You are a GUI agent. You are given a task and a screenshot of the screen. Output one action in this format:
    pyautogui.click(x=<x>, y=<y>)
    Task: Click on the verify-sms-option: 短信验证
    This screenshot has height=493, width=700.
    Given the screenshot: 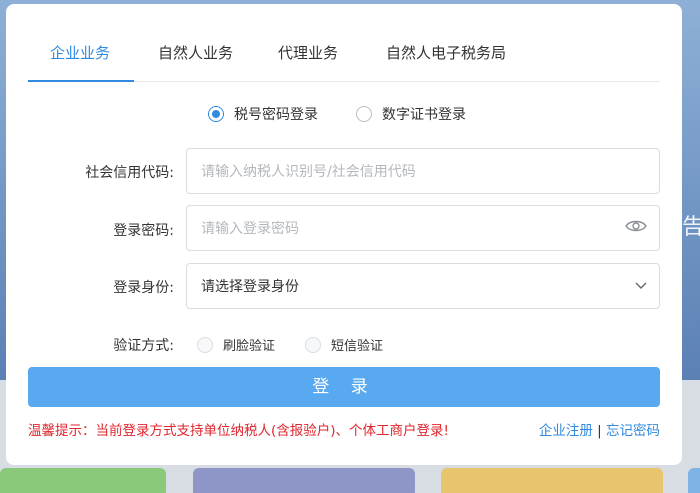 What is the action you would take?
    pyautogui.click(x=344, y=344)
    